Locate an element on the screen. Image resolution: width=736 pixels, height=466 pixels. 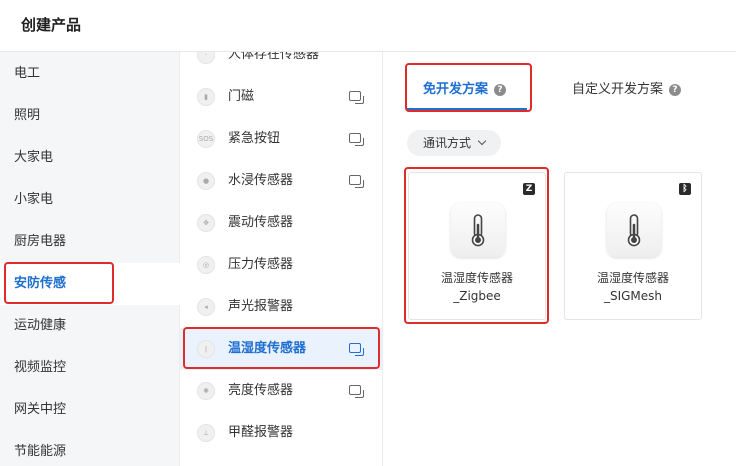
subcategory-label: 人体存在传感器 is located at coordinates (274, 57).